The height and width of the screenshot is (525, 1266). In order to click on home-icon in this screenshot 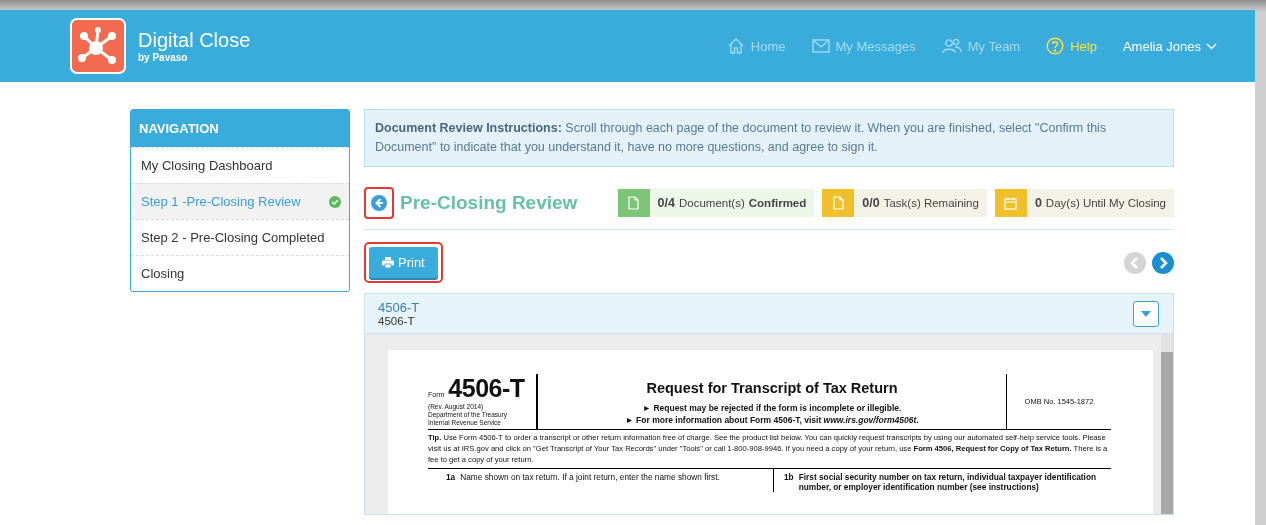, I will do `click(735, 46)`.